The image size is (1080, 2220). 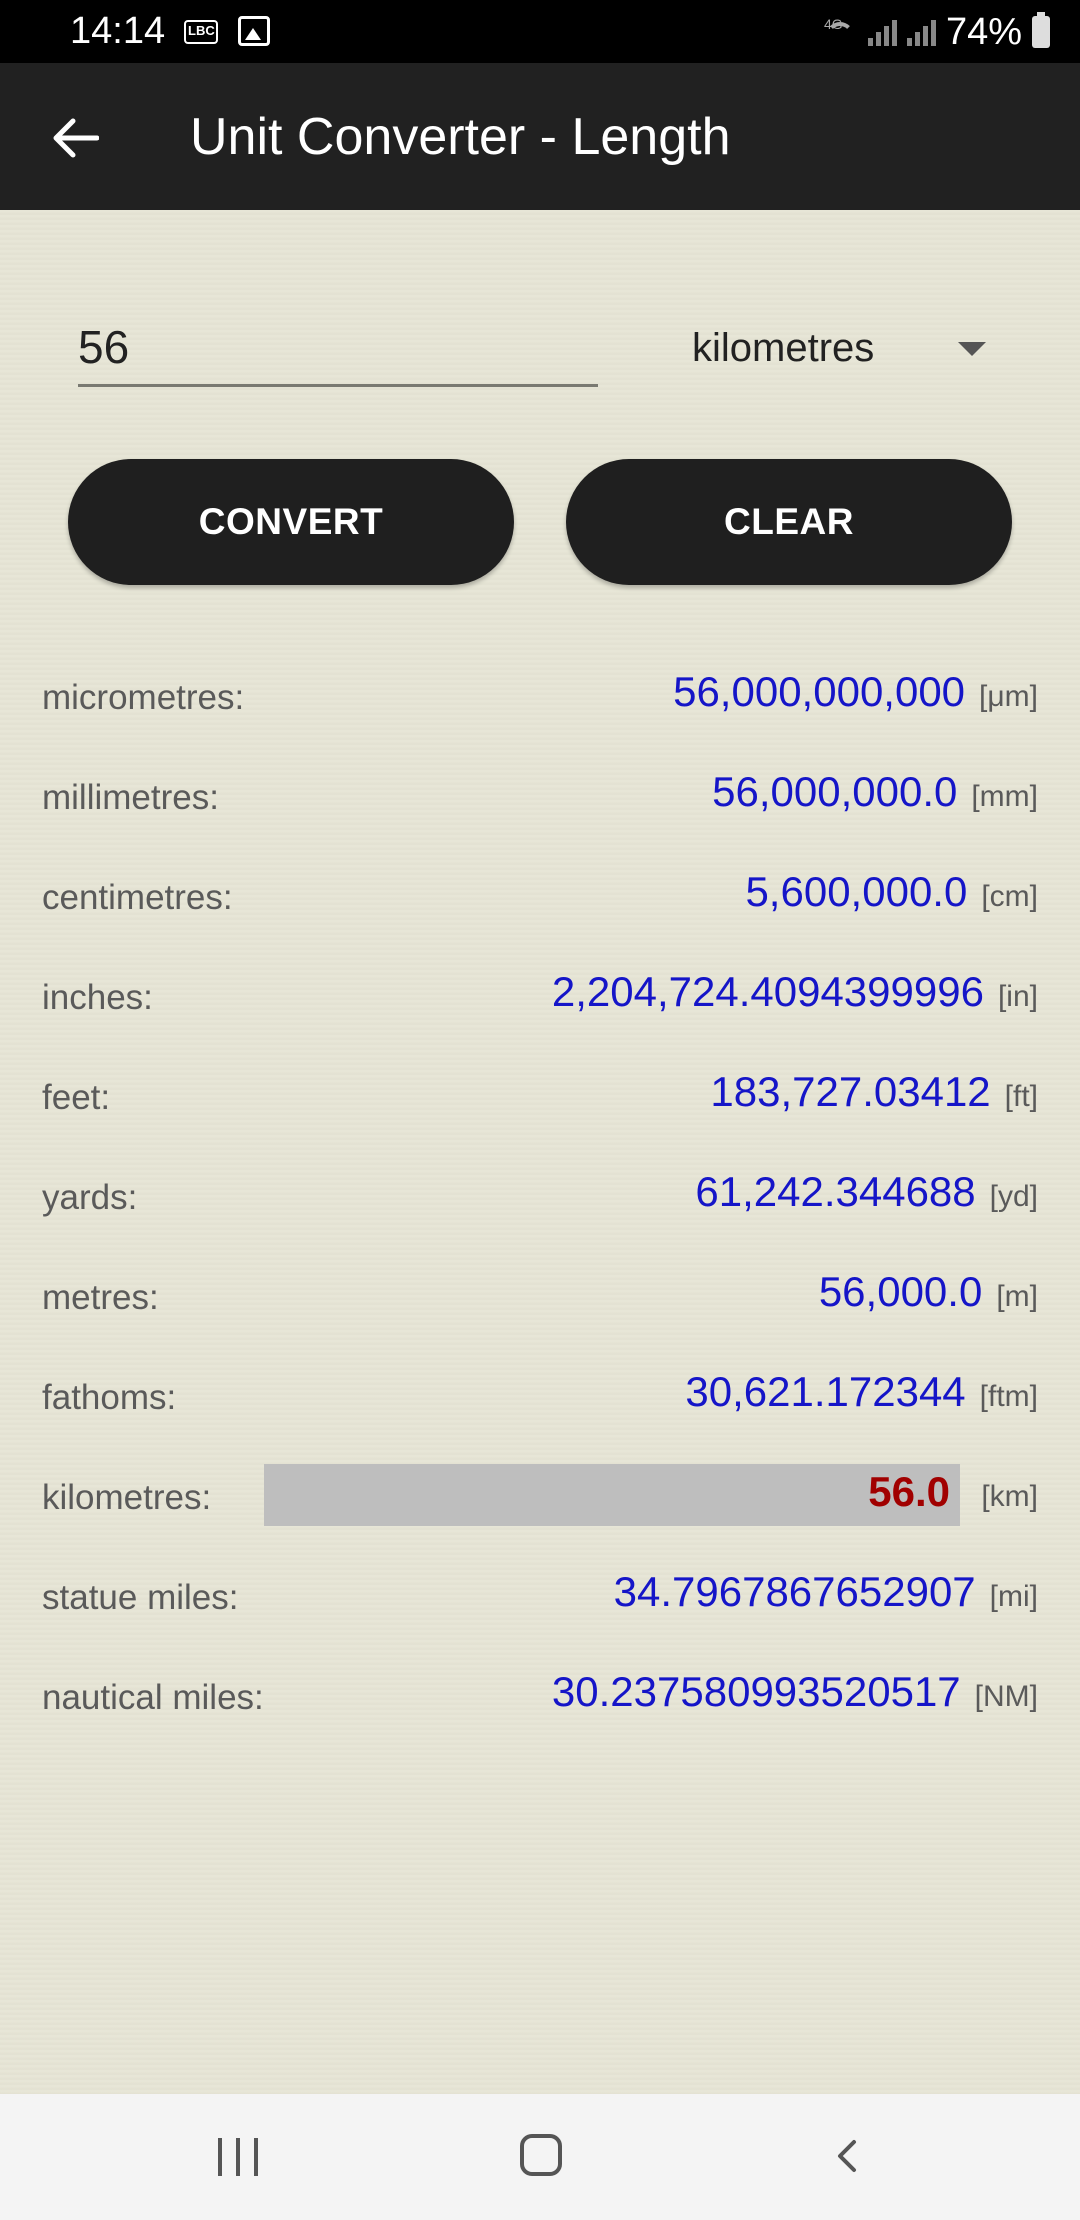 What do you see at coordinates (1013, 1196) in the screenshot?
I see `result-unit: [yd]` at bounding box center [1013, 1196].